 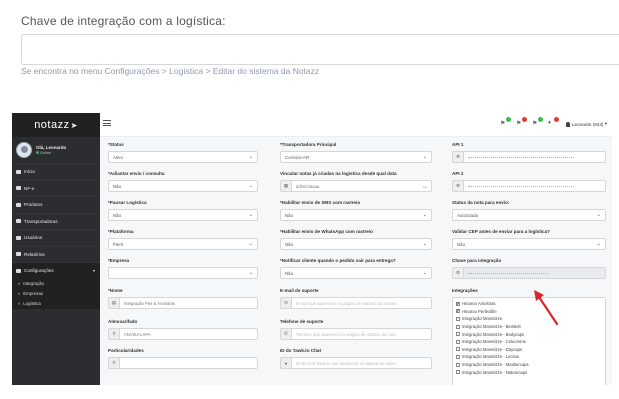 What do you see at coordinates (123, 21) in the screenshot?
I see `top-label: Chave de integração com a logística:` at bounding box center [123, 21].